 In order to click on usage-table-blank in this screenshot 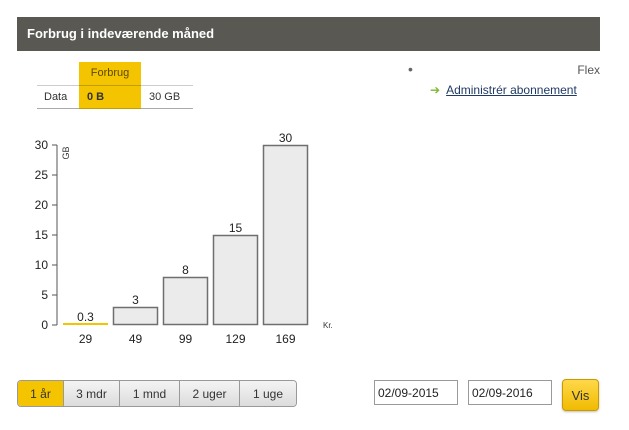, I will do `click(167, 73)`.